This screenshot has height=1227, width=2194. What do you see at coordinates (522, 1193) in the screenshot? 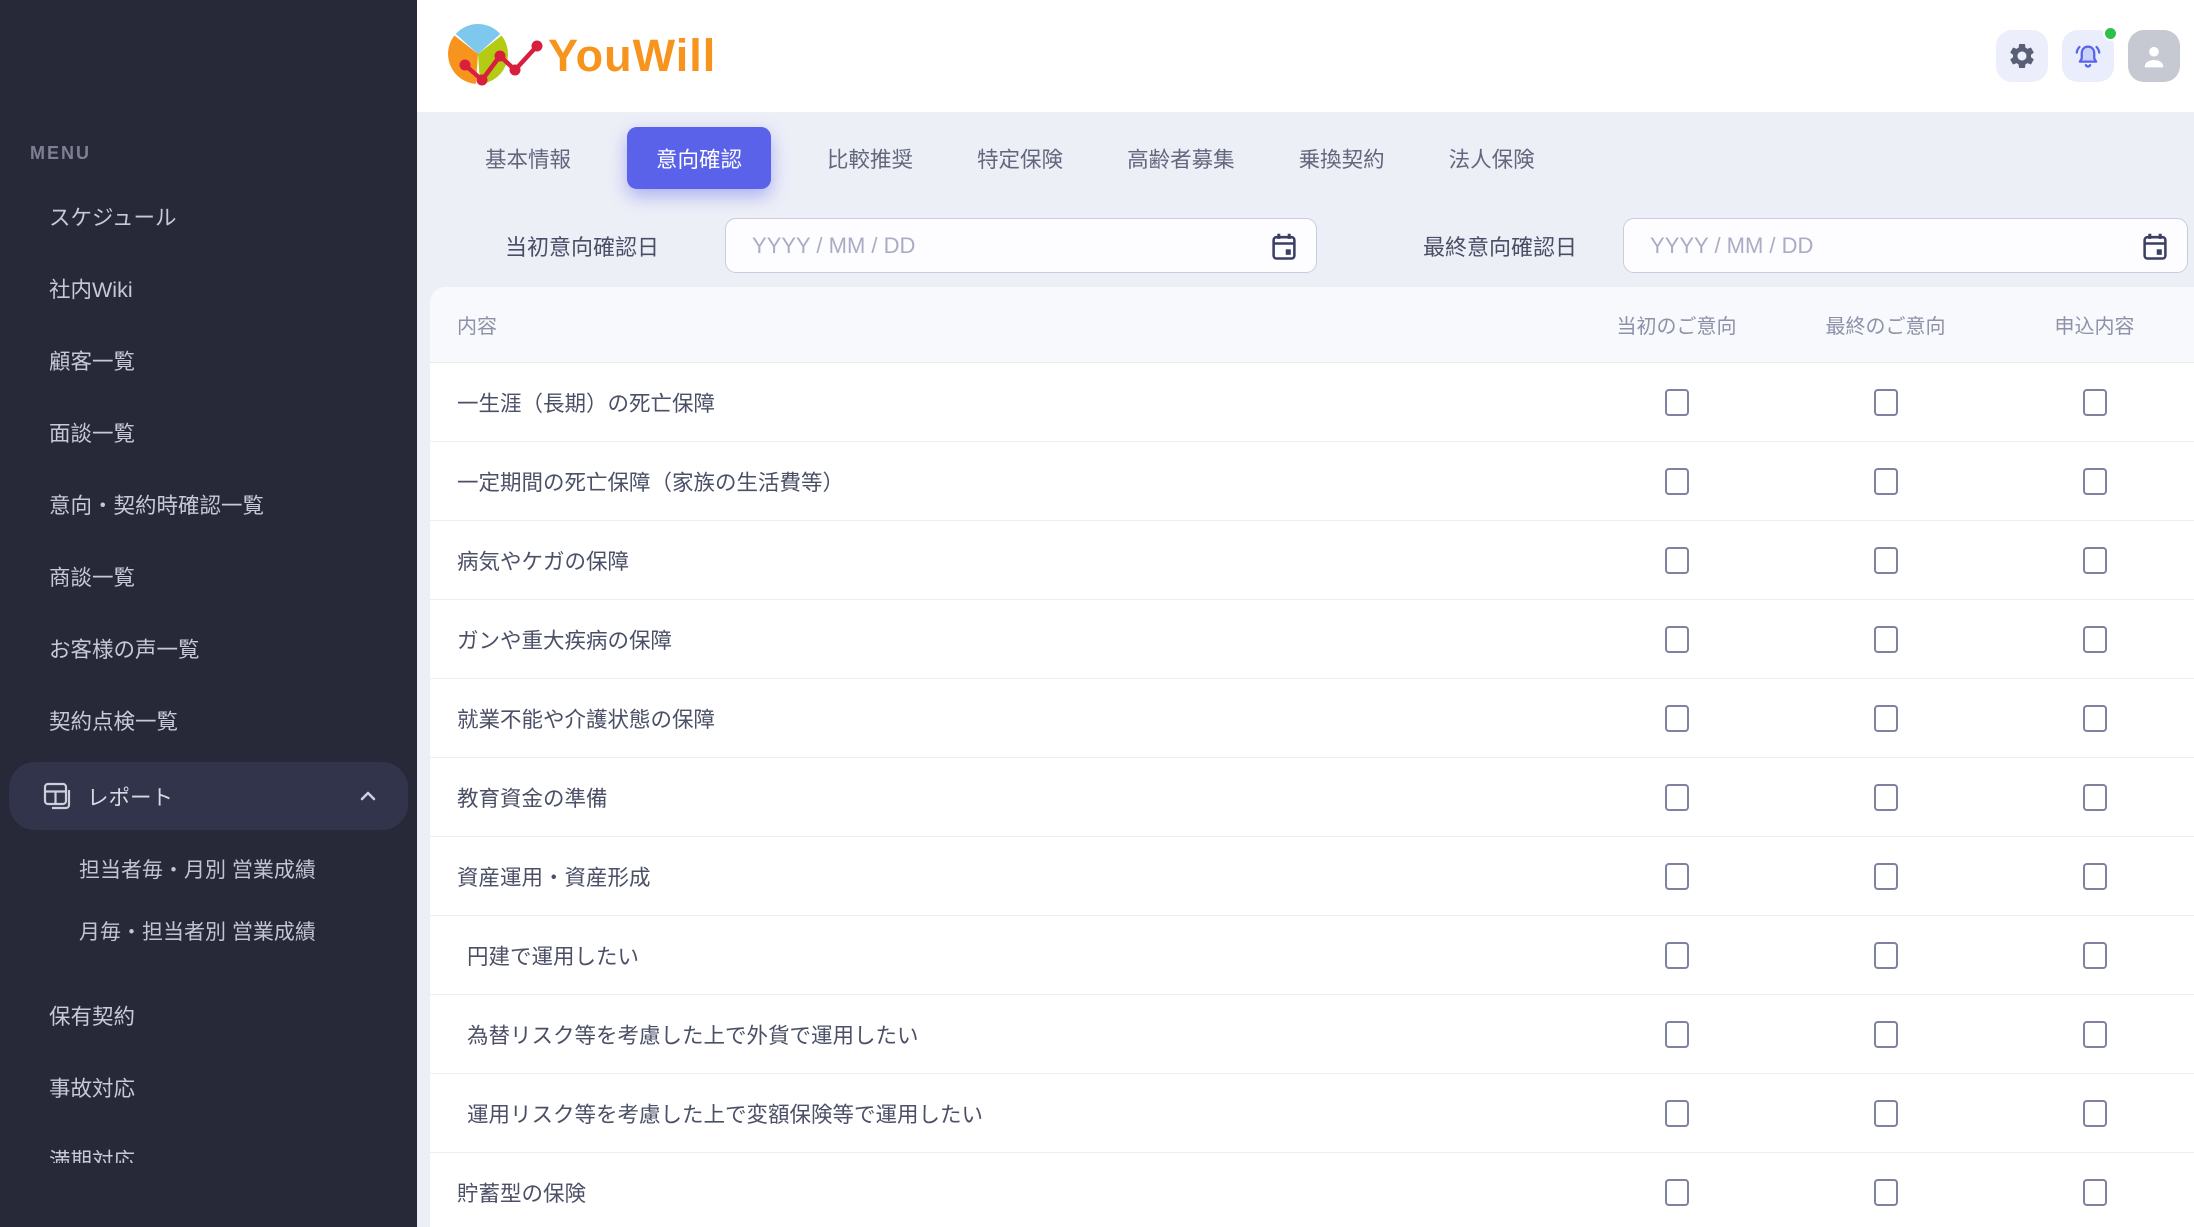
I see `row-label: 貯蓄型の保険` at bounding box center [522, 1193].